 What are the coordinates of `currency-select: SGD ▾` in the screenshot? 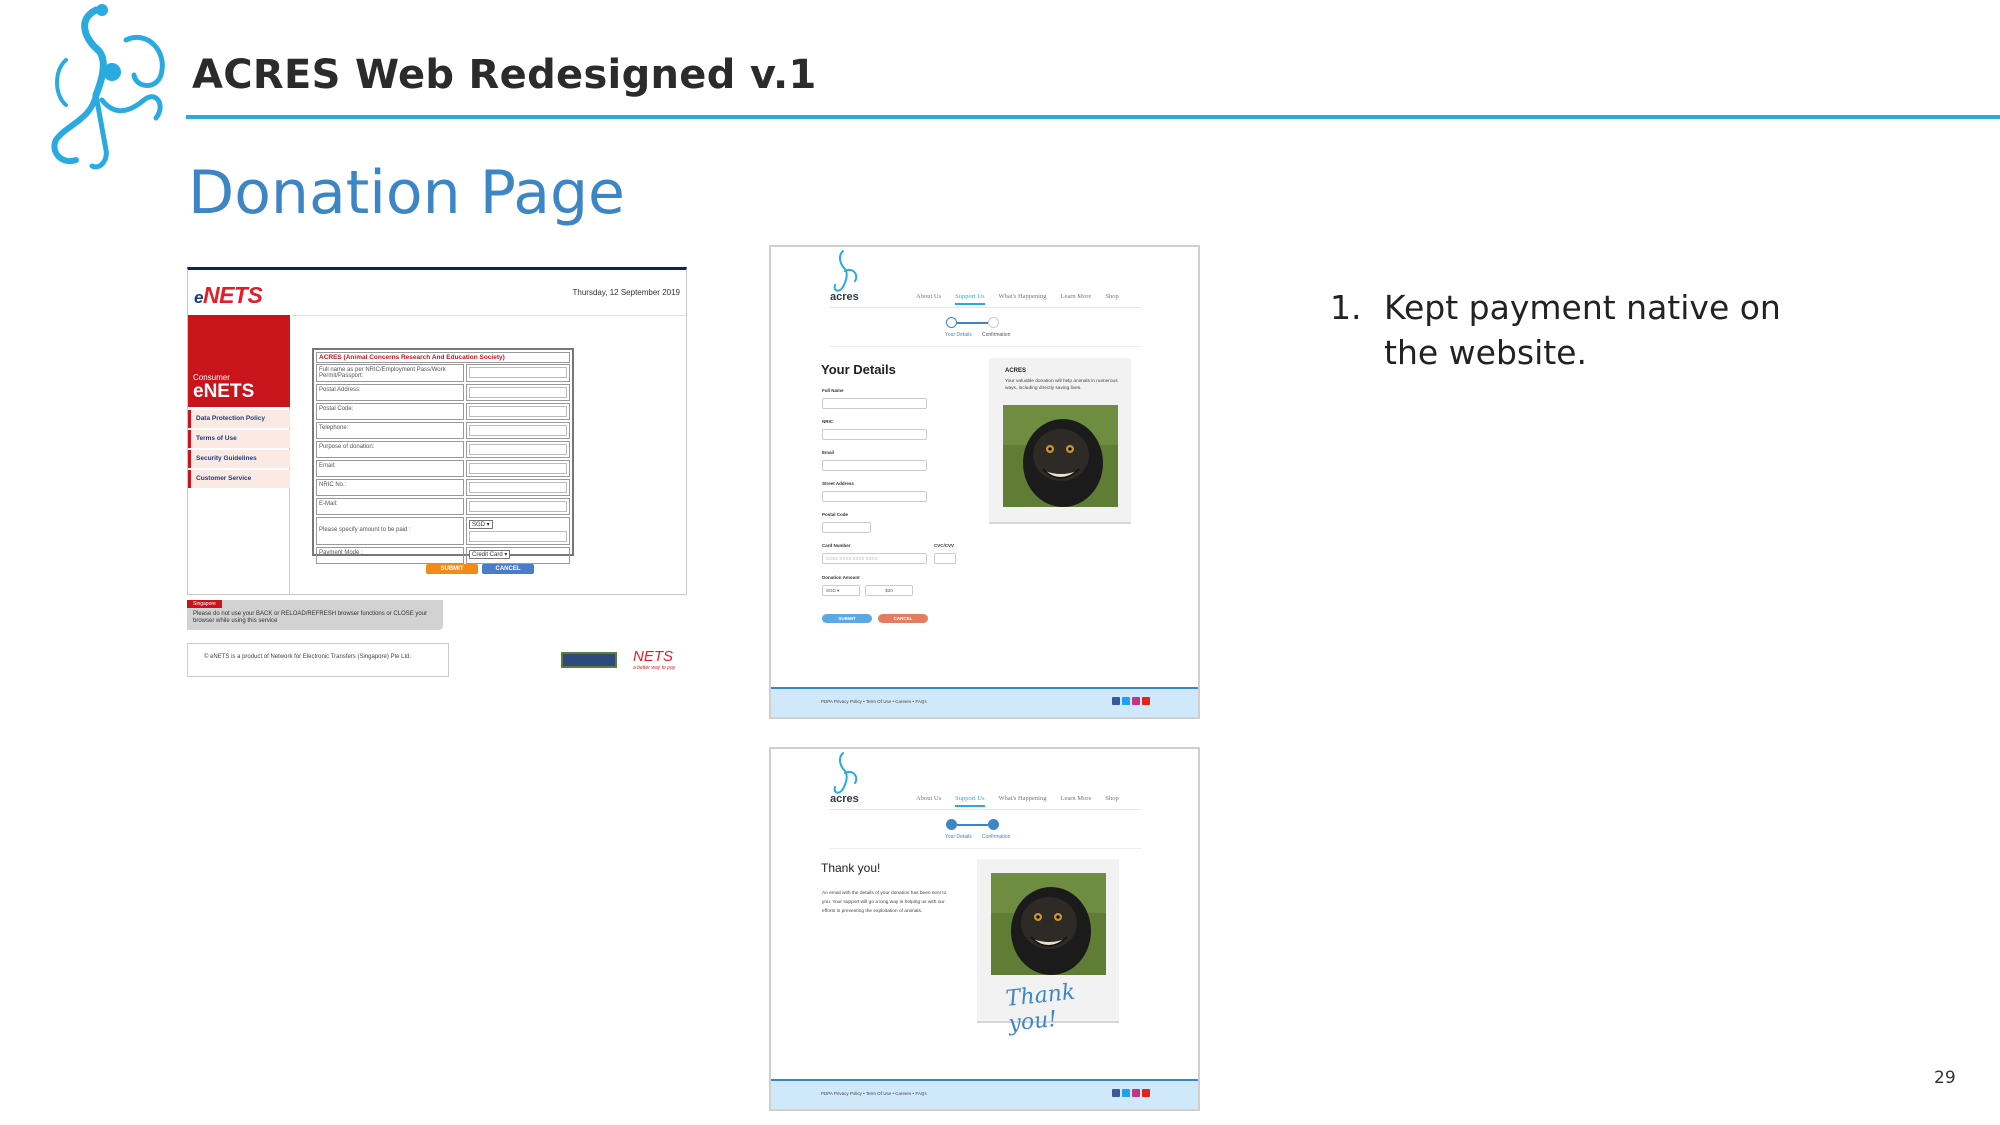 It's located at (841, 590).